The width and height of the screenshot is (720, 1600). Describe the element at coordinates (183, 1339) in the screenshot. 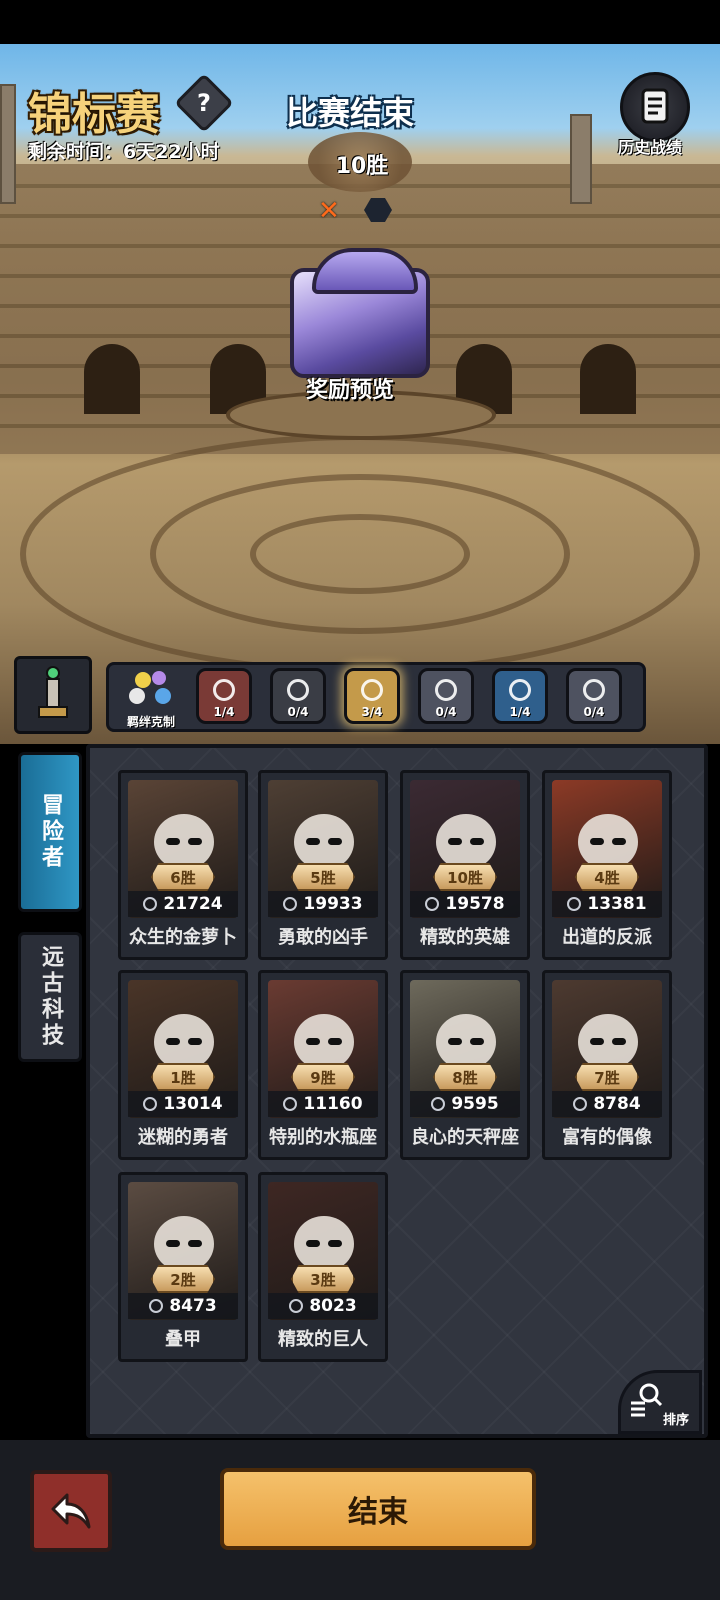

I see `hero-name: 叠甲` at that location.